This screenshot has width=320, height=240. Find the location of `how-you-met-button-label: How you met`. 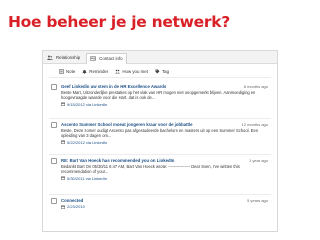

how-you-met-button-label: How you met is located at coordinates (135, 71).